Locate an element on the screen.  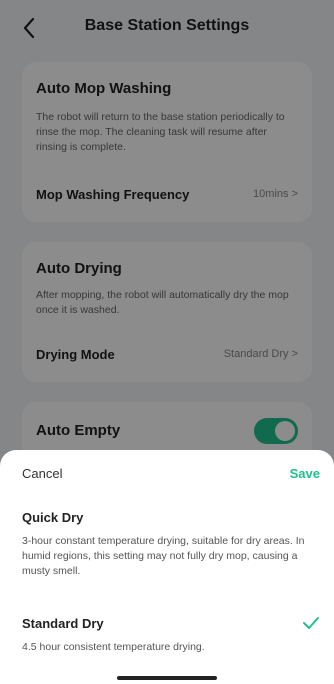
option-standard-dry: Standard Dry is located at coordinates (63, 623).